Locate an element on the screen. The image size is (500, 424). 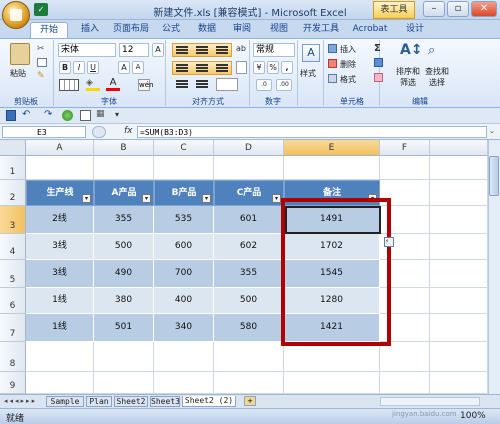
cut-icon: ✂ is located at coordinates (42, 49).